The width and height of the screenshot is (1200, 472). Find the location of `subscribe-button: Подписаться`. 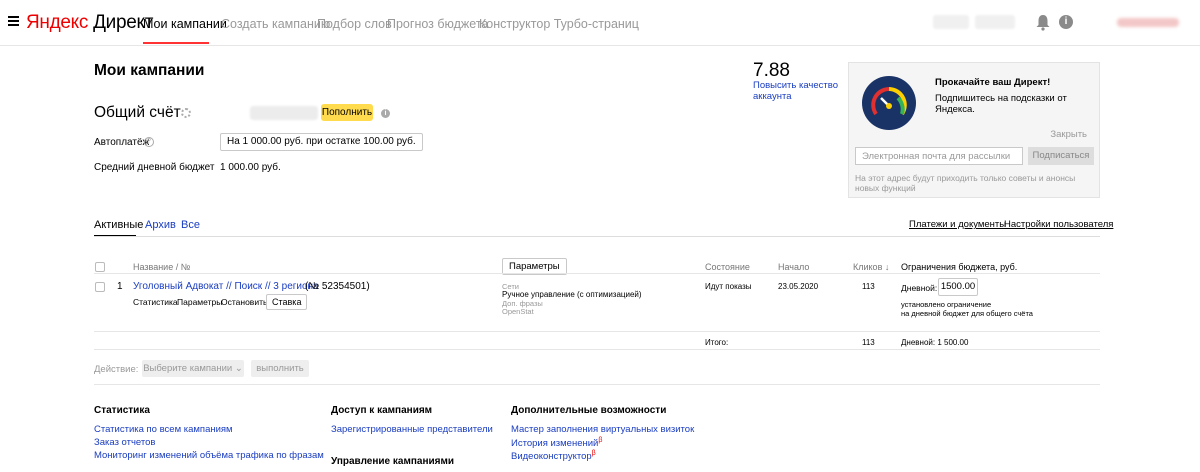

subscribe-button: Подписаться is located at coordinates (1061, 156).